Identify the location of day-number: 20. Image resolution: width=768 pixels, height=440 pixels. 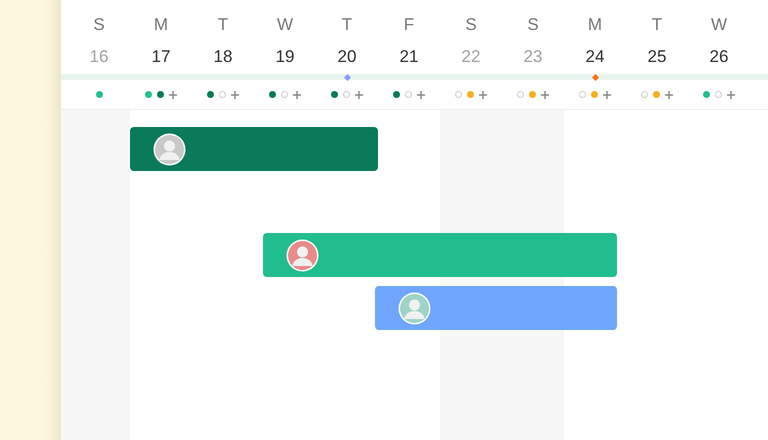
(347, 57).